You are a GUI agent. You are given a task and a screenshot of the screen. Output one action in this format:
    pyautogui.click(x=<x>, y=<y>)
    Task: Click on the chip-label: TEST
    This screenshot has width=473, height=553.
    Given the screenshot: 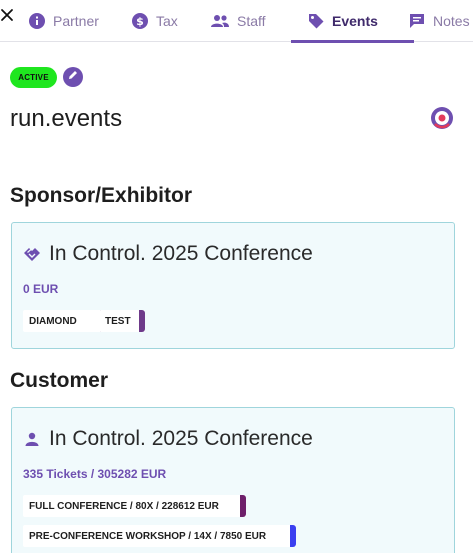 What is the action you would take?
    pyautogui.click(x=118, y=321)
    